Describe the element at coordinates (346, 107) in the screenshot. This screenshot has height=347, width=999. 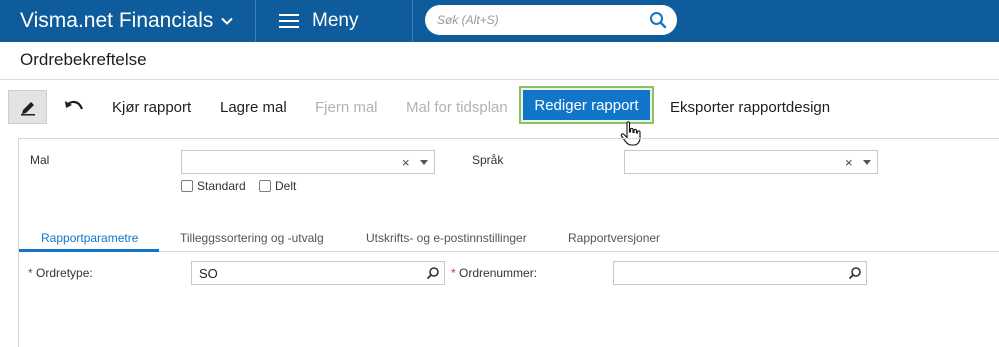
I see `remove-template-button: Fjern mal` at that location.